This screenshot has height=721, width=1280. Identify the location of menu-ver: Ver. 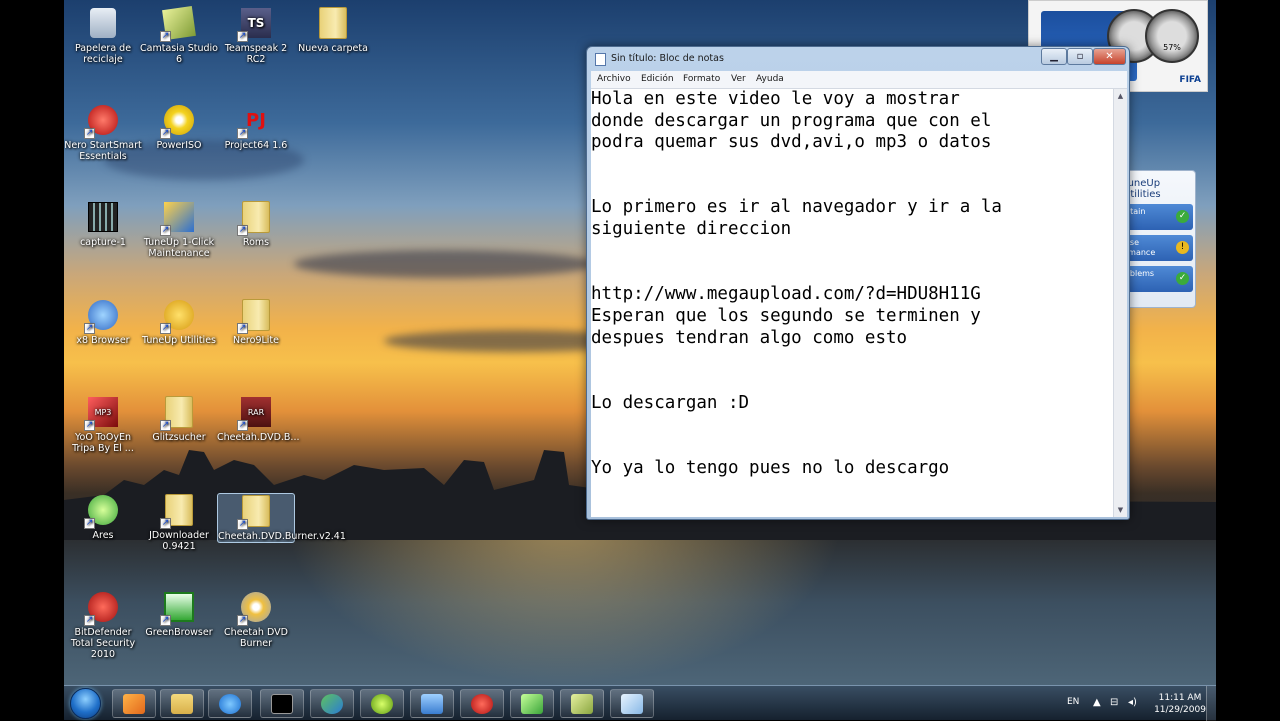
(738, 79).